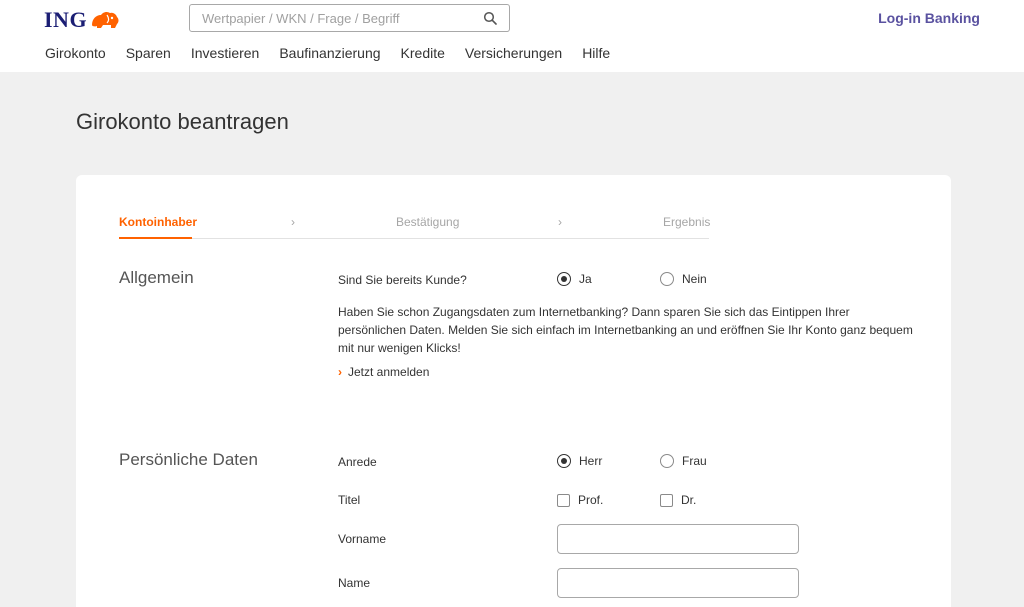  What do you see at coordinates (591, 500) in the screenshot?
I see `checkbox-label: Prof.` at bounding box center [591, 500].